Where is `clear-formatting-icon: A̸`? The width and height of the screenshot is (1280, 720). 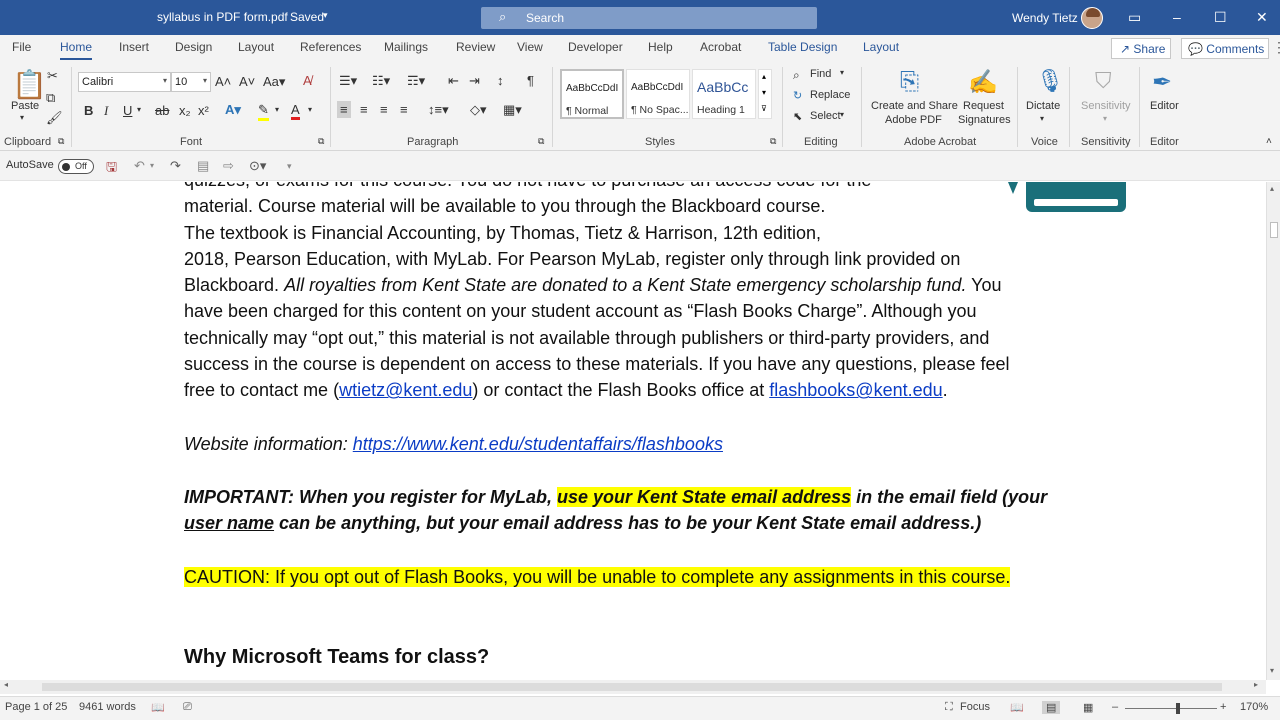 clear-formatting-icon: A̸ is located at coordinates (307, 80).